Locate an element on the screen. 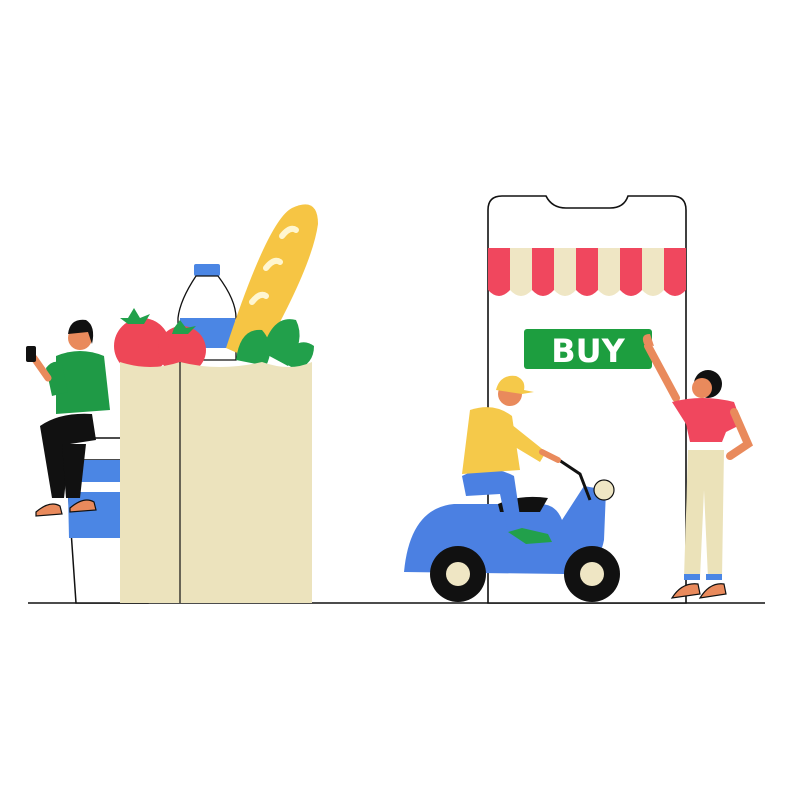 This screenshot has width=800, height=800. phone-icon is located at coordinates (31, 354).